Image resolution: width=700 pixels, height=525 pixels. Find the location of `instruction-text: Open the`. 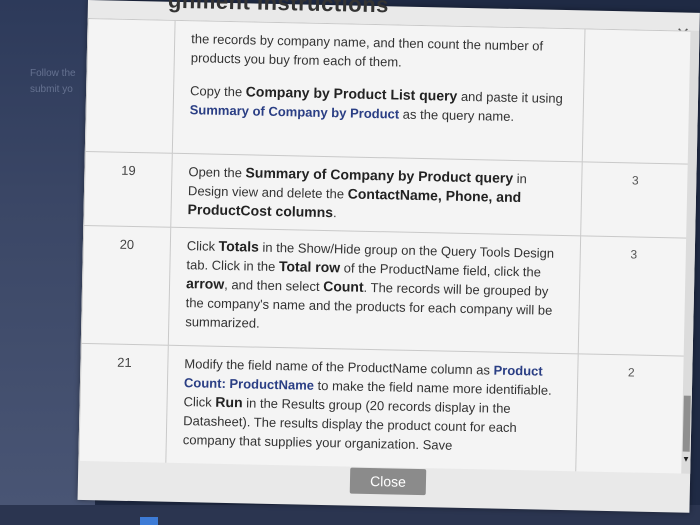

instruction-text: Open the is located at coordinates (217, 172).